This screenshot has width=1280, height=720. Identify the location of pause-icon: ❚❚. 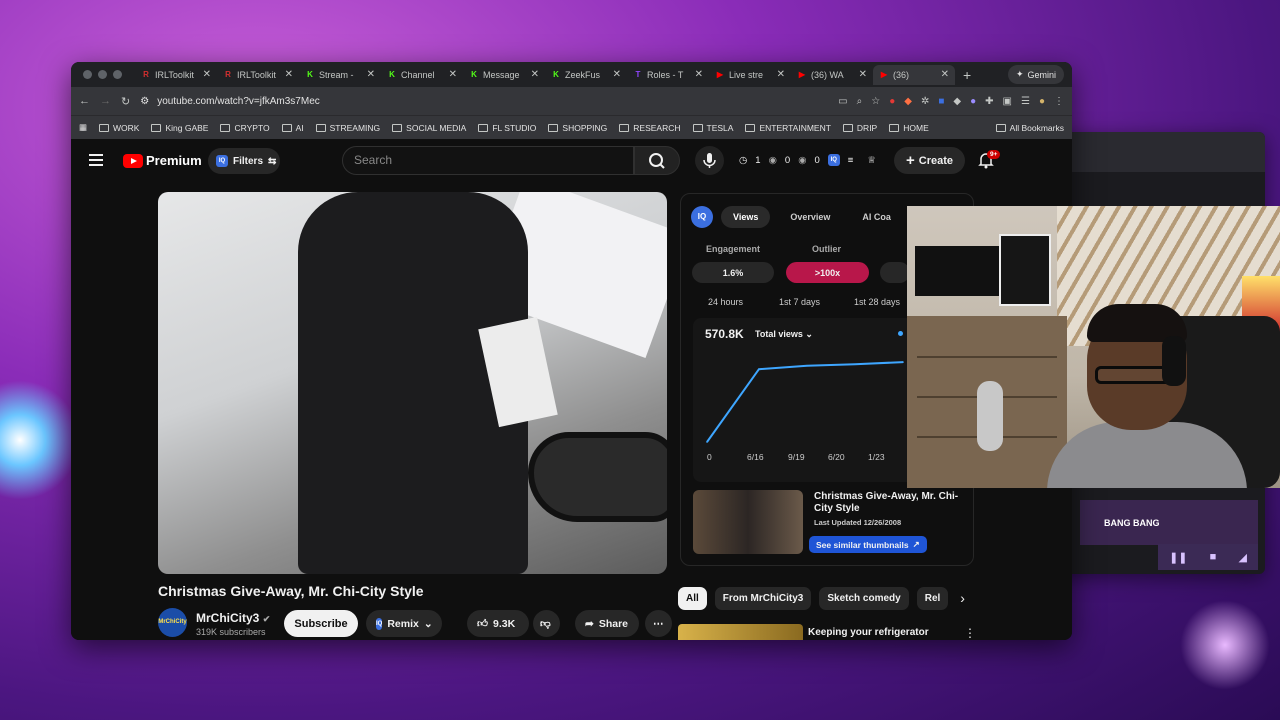
(1178, 557).